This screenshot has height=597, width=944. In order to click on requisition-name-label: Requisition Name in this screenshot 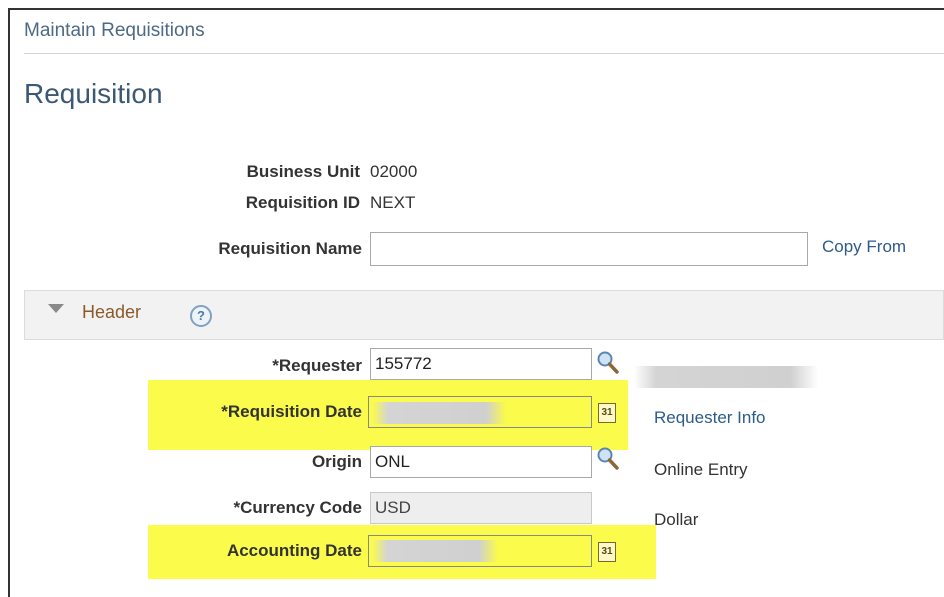, I will do `click(290, 248)`.